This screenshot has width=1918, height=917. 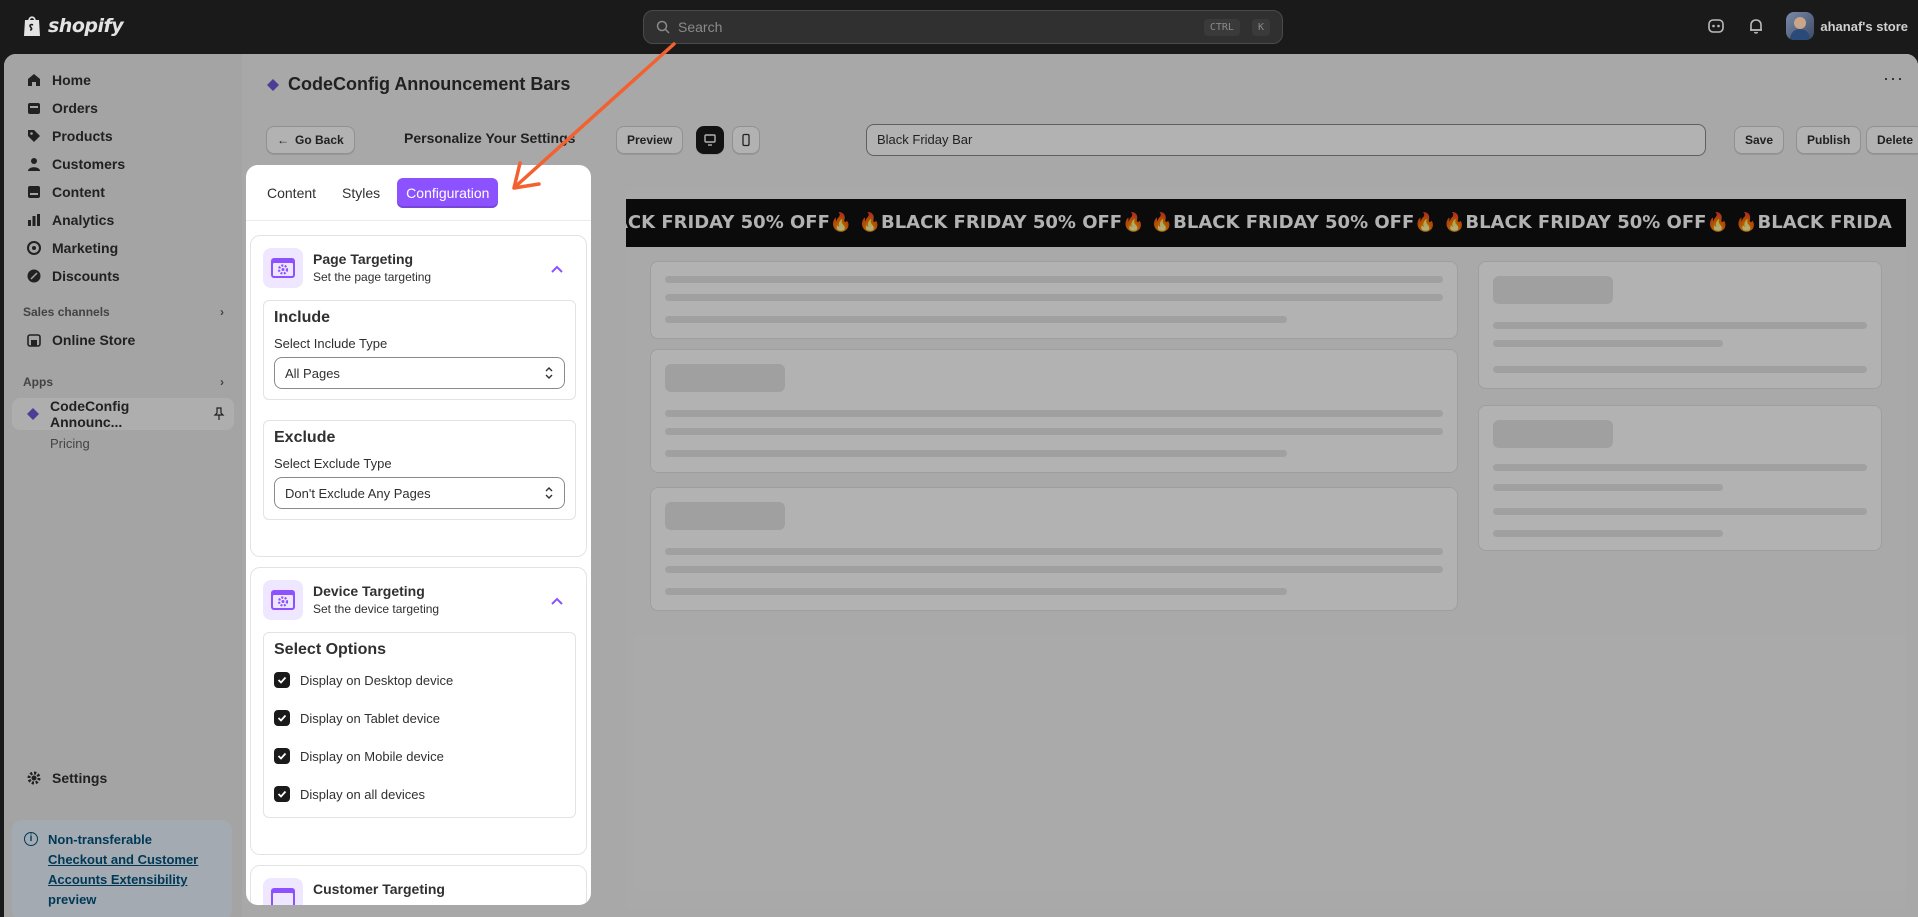 What do you see at coordinates (123, 80) in the screenshot?
I see `sidebar-item-home: Home` at bounding box center [123, 80].